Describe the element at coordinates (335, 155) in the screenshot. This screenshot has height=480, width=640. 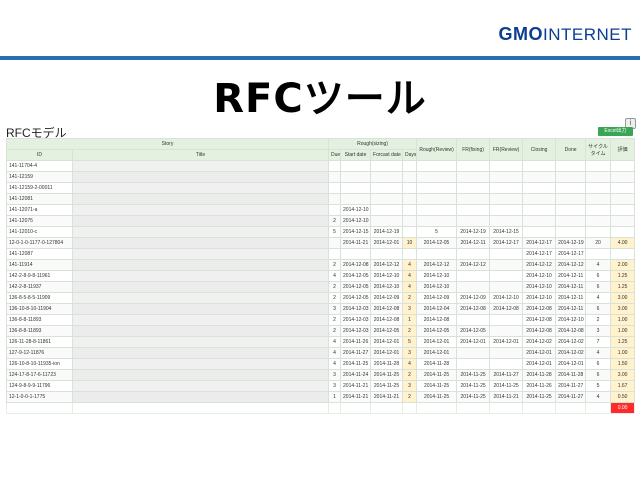
I see `col-header-due: Due` at that location.